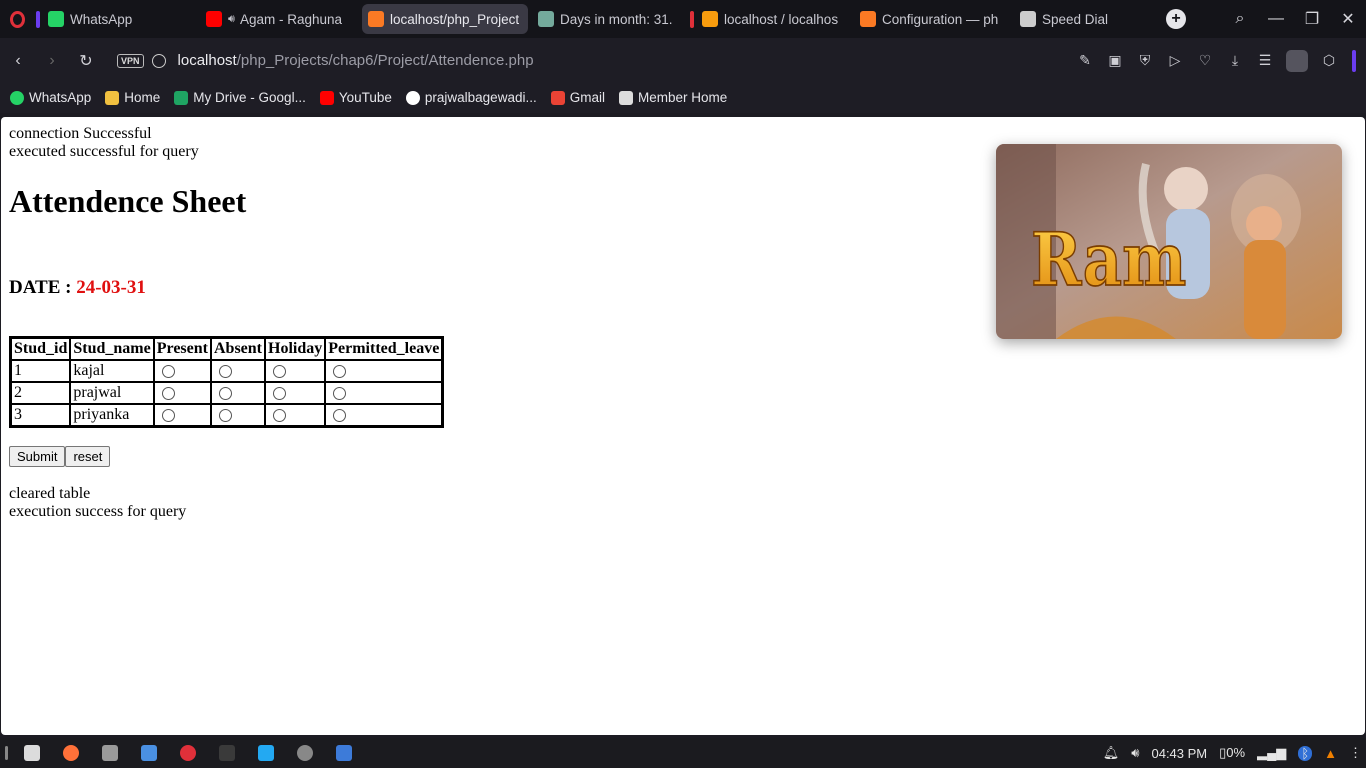  I want to click on vlc-icon: ▲, so click(1330, 753).